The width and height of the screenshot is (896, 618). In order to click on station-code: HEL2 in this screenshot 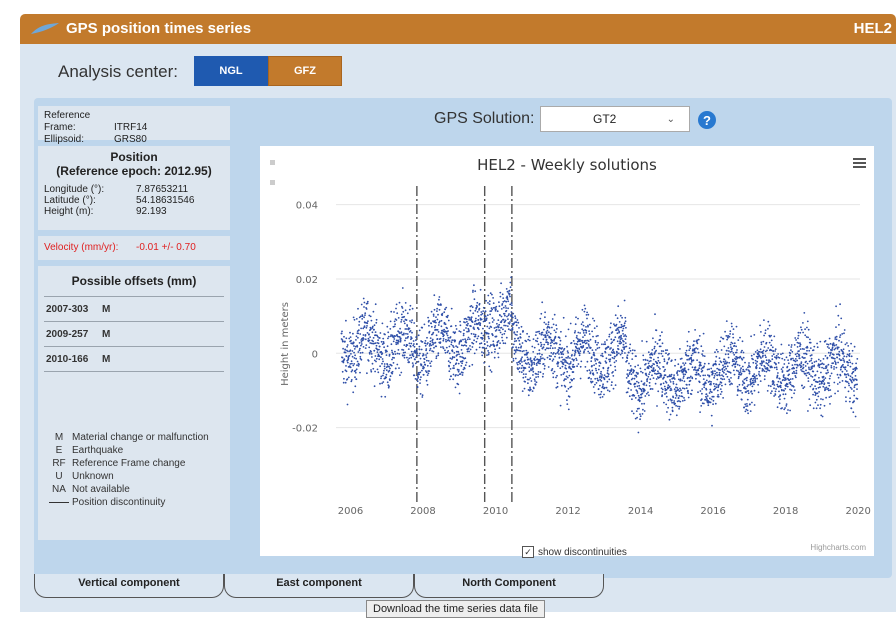, I will do `click(872, 28)`.